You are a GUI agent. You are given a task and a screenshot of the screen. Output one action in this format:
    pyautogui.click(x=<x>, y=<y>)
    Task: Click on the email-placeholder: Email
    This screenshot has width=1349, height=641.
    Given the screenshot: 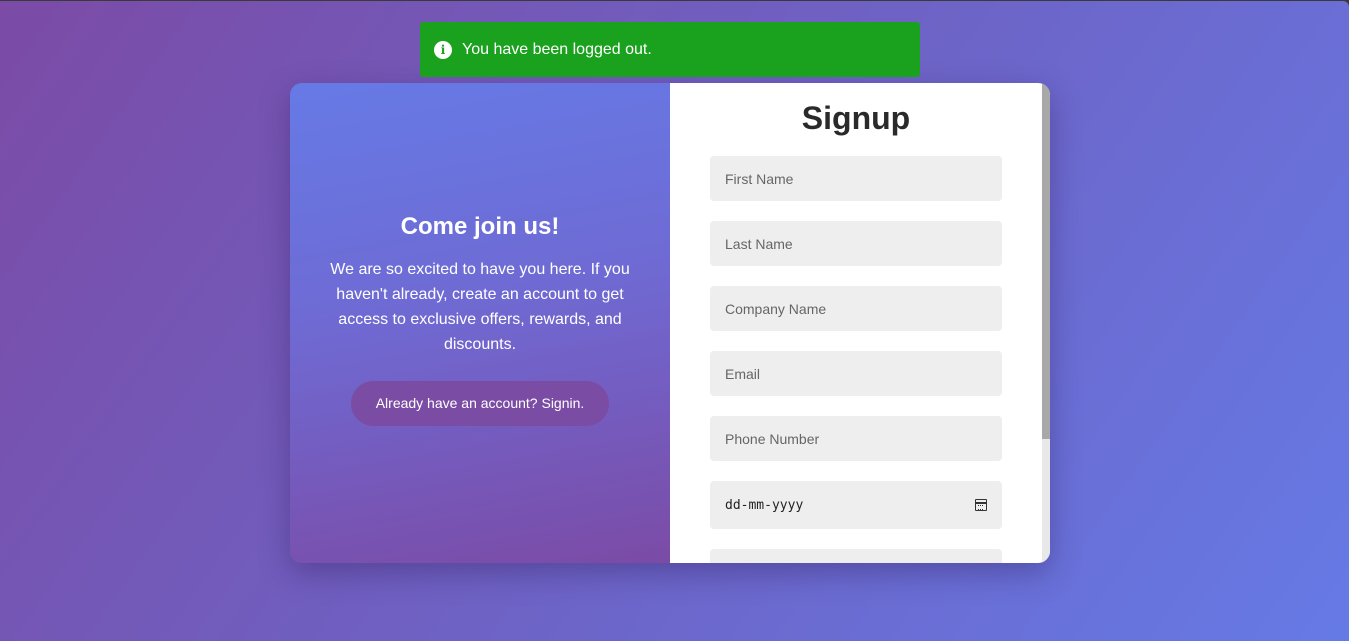 What is the action you would take?
    pyautogui.click(x=743, y=373)
    